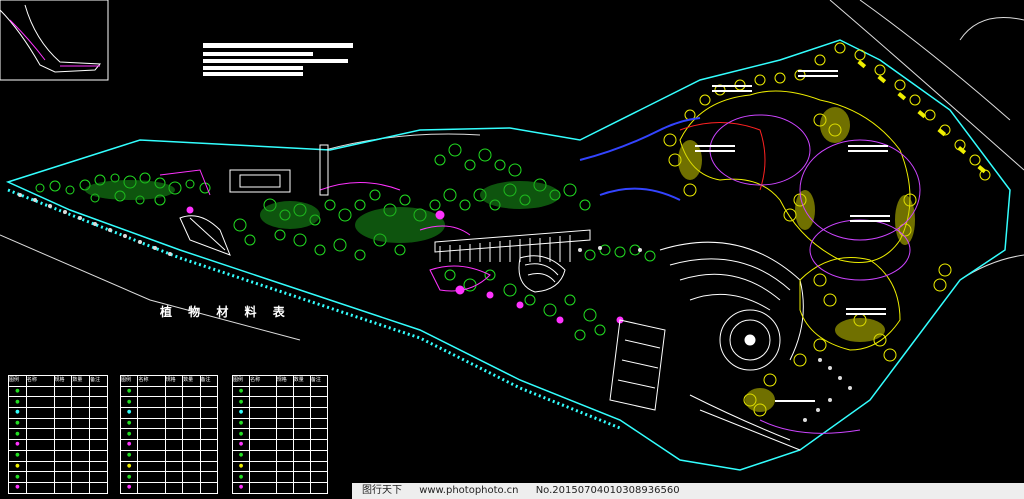 This screenshot has width=1024, height=499. Describe the element at coordinates (607, 490) in the screenshot. I see `watermark-id: No.20150704010308936560` at that location.